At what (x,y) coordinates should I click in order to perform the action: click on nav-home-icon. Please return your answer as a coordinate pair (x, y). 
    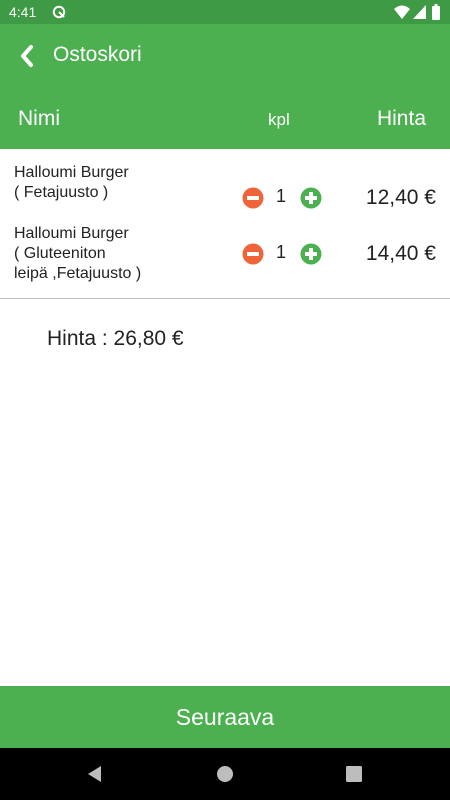
    Looking at the image, I should click on (225, 774).